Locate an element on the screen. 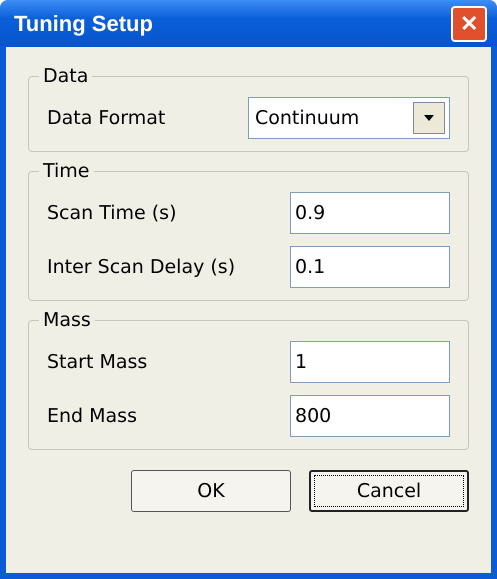 The height and width of the screenshot is (579, 497). field-label: Data Format is located at coordinates (106, 118).